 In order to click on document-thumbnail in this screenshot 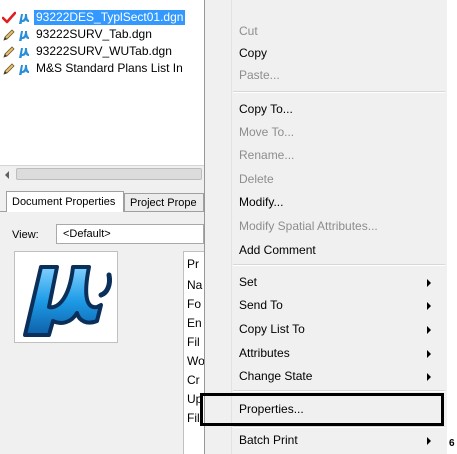, I will do `click(66, 297)`.